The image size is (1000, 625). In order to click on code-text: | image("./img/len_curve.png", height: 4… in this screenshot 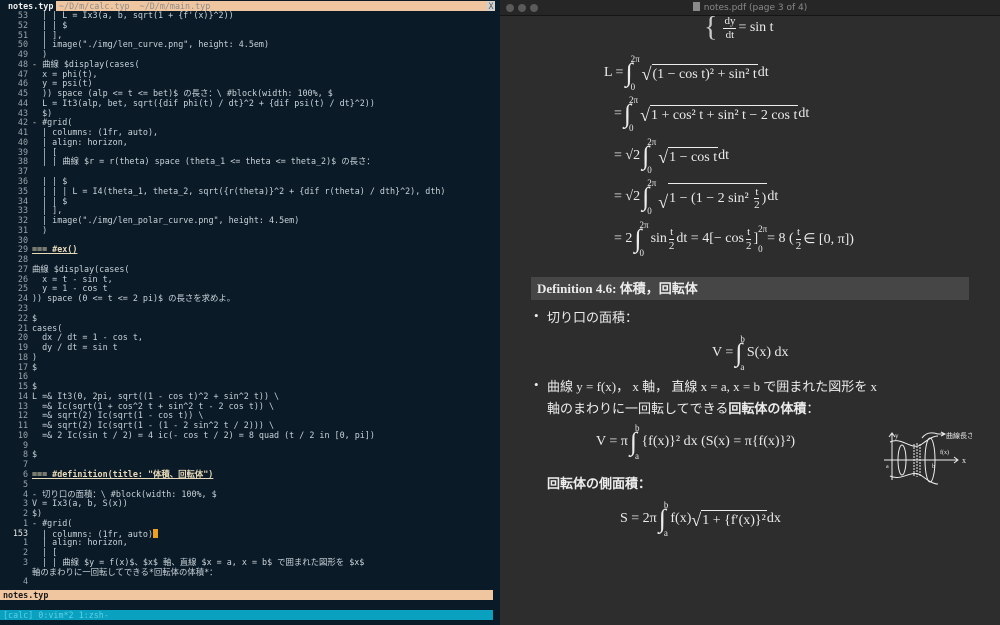, I will do `click(150, 44)`.